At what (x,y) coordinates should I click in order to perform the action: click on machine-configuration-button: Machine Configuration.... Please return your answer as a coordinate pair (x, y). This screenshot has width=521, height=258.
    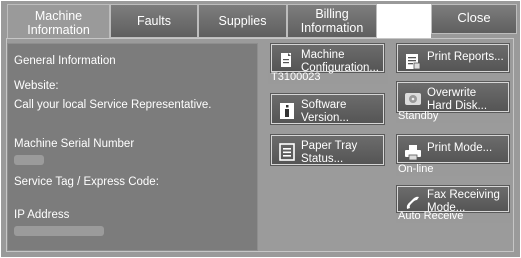
    Looking at the image, I should click on (327, 59).